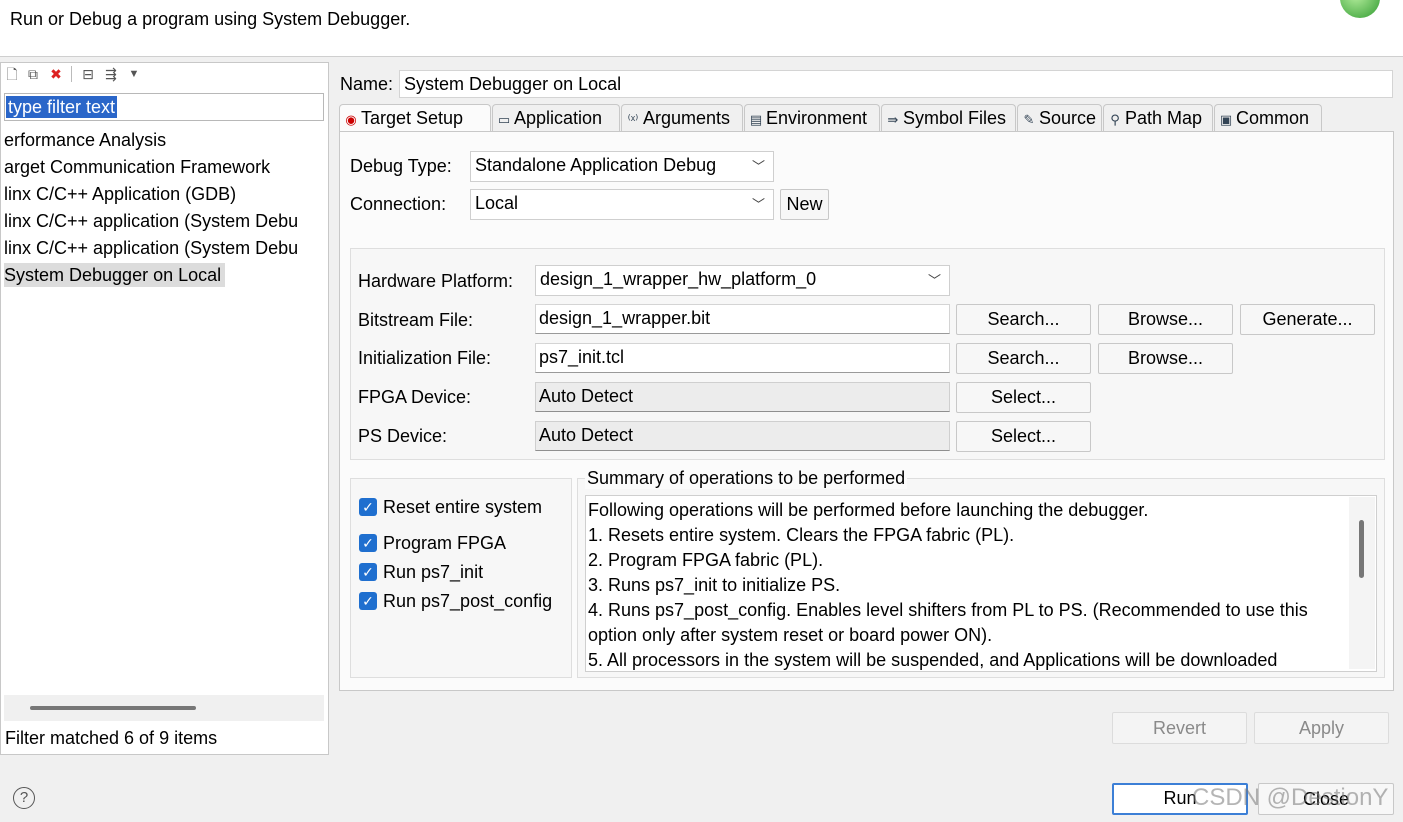  I want to click on debug-type-label: Debug Type:, so click(401, 166).